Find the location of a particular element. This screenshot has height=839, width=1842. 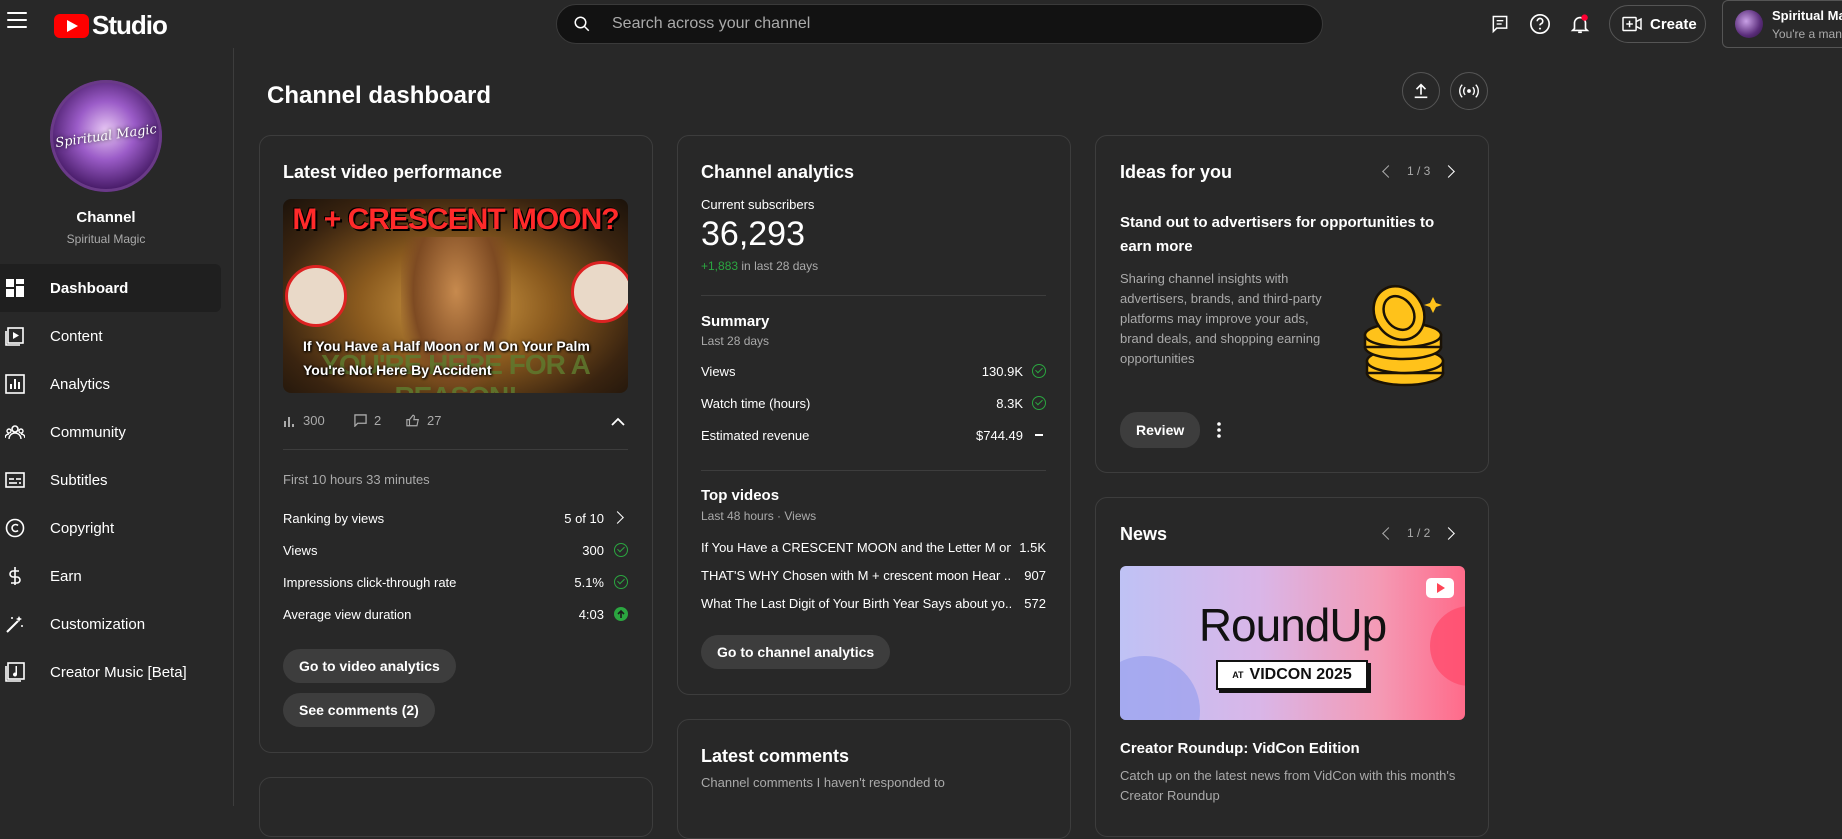

sidebar-item-label: Earn is located at coordinates (66, 576).